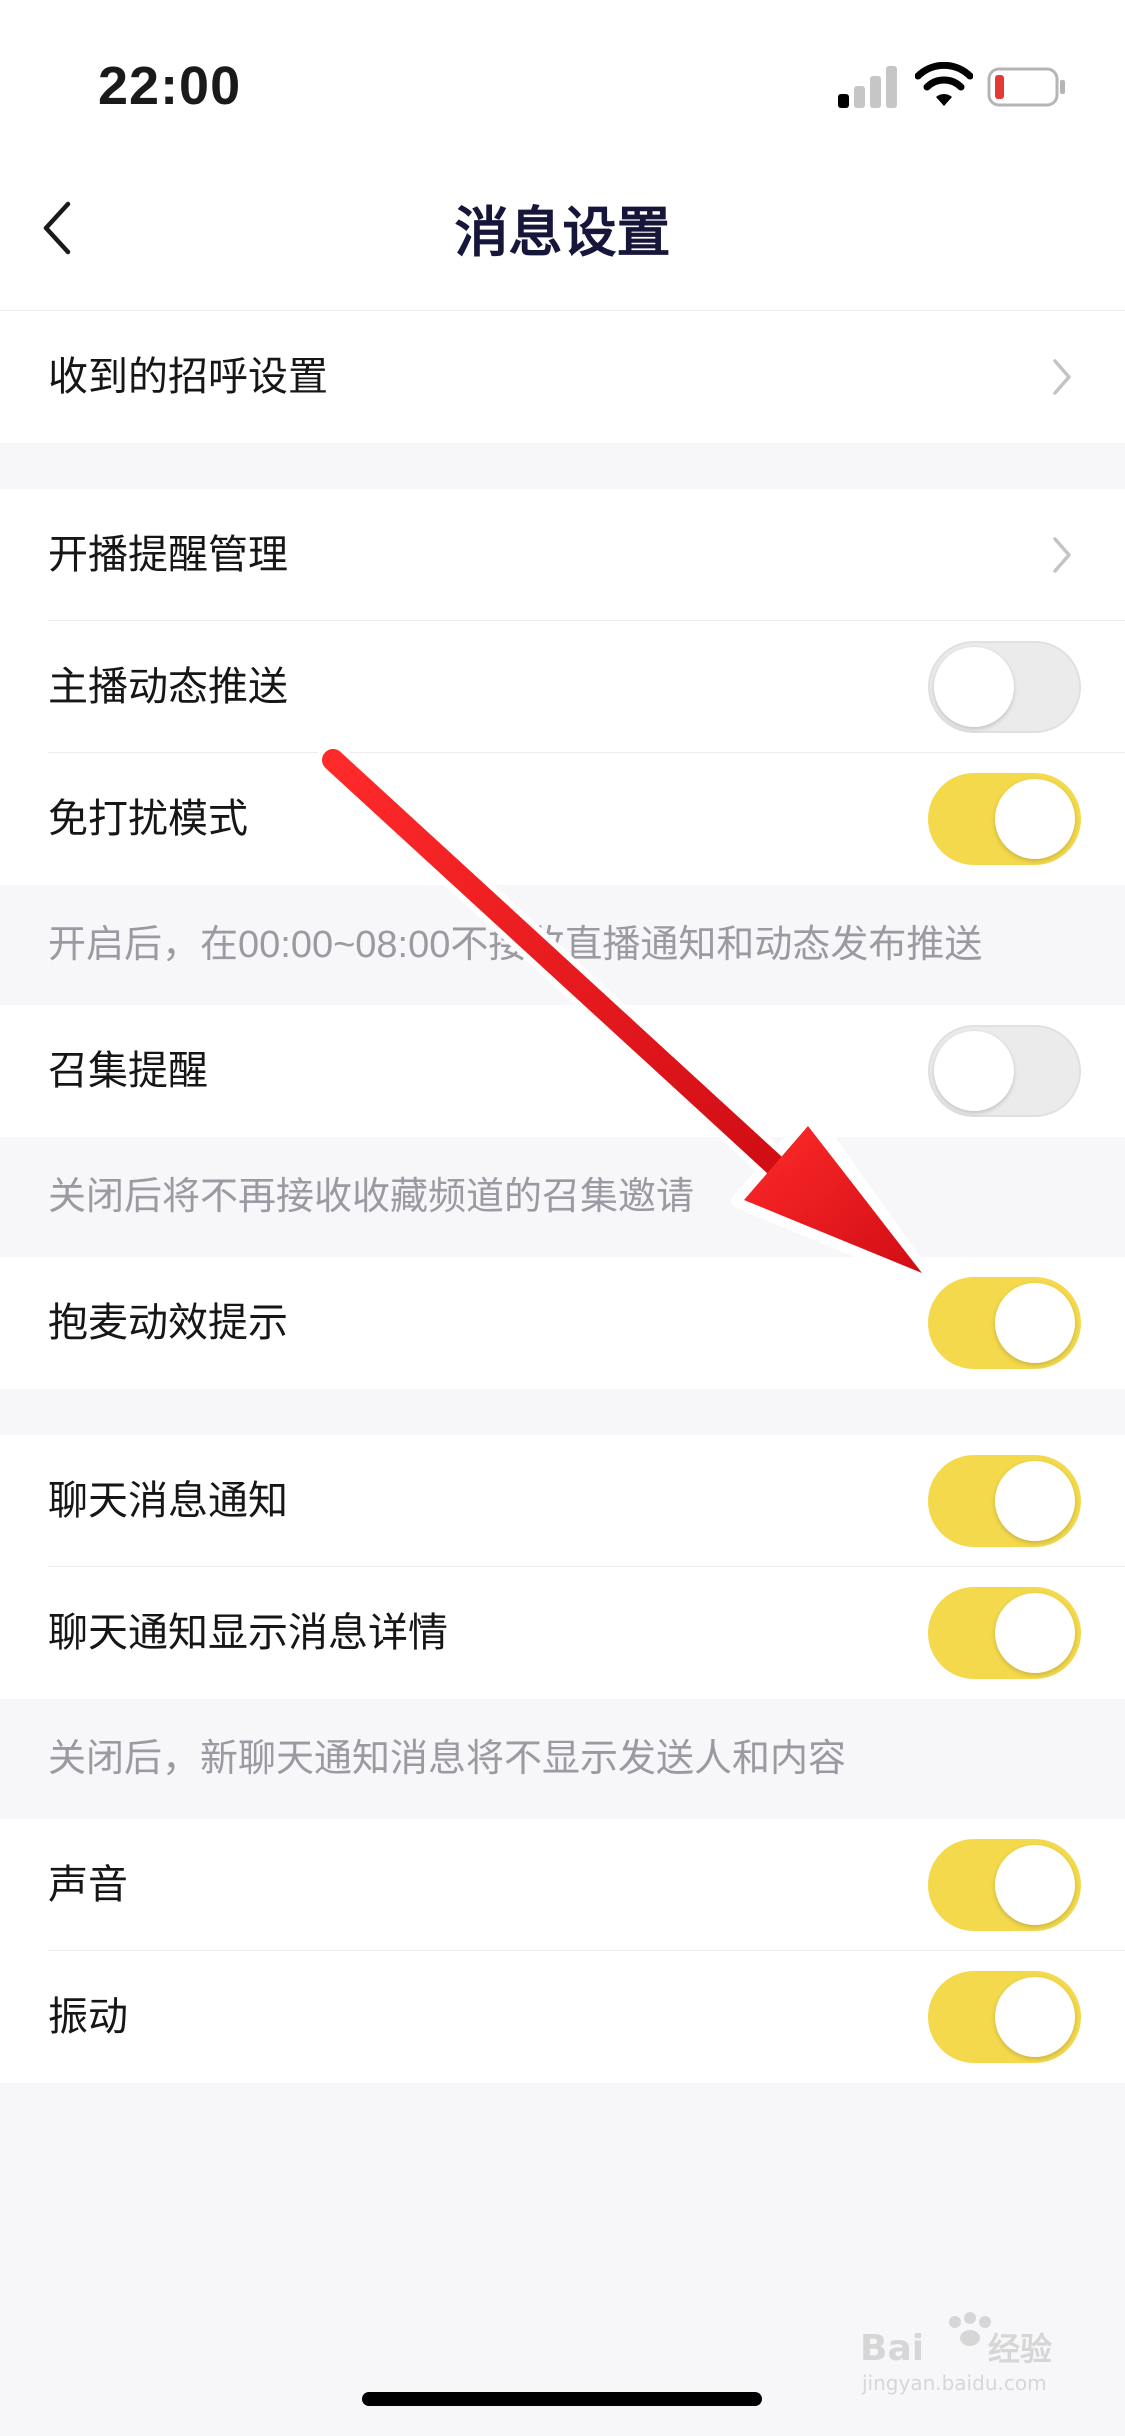 This screenshot has height=2436, width=1125. I want to click on sound-toggle, so click(1004, 1885).